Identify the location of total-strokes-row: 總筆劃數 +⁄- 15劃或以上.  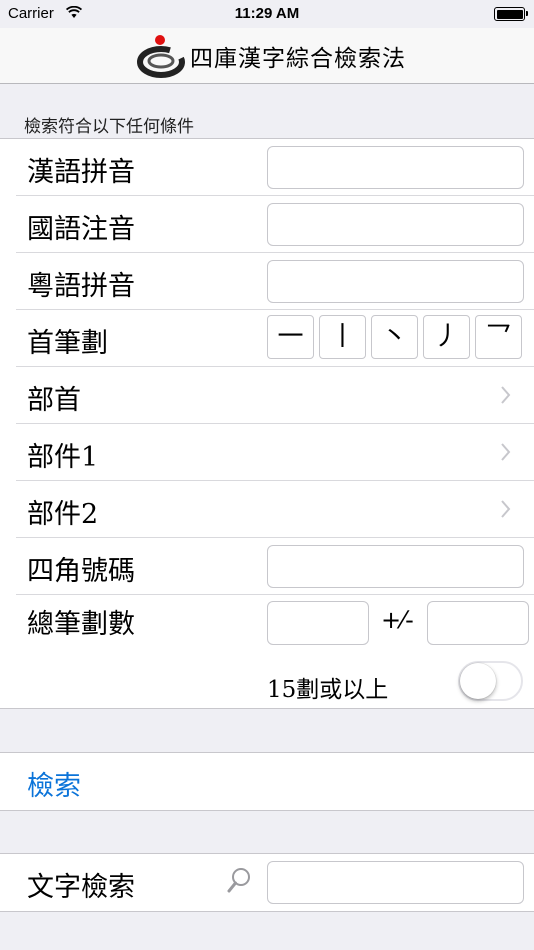
(267, 651).